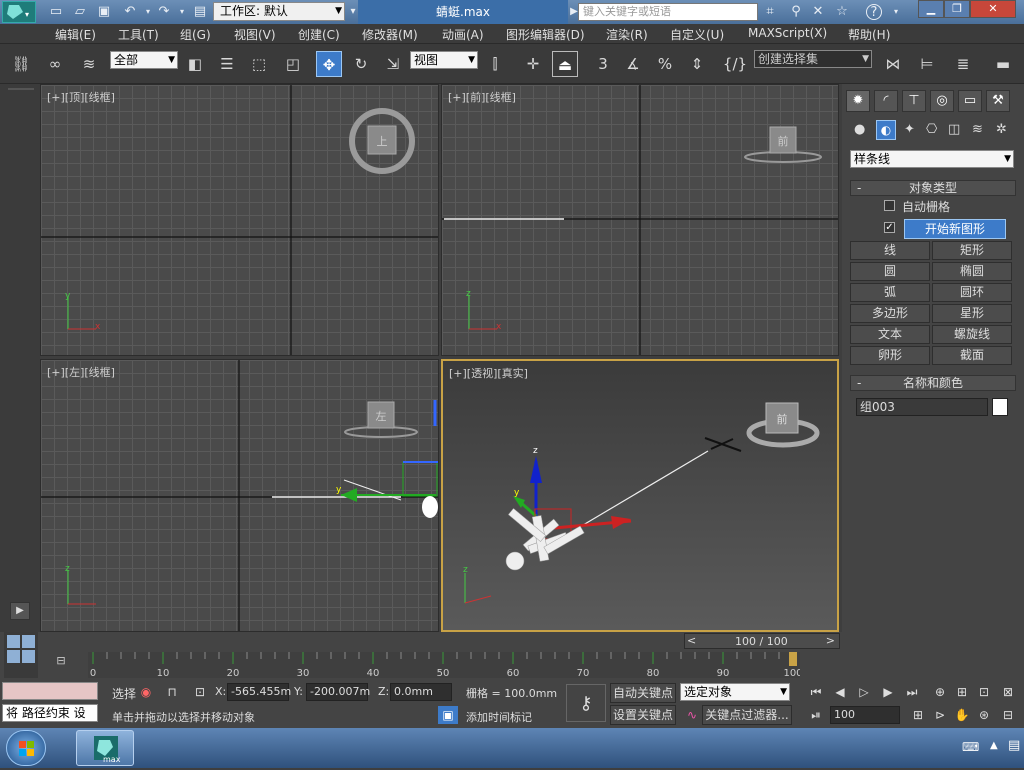  What do you see at coordinates (840, 692) in the screenshot?
I see `prev-frame-icon: ◀` at bounding box center [840, 692].